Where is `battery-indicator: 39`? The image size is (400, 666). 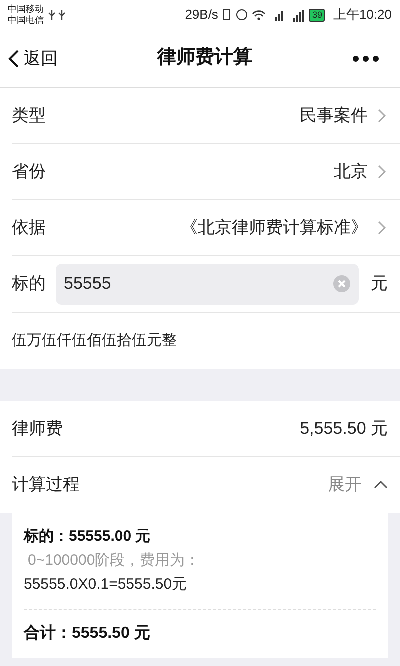
battery-indicator: 39 is located at coordinates (317, 15).